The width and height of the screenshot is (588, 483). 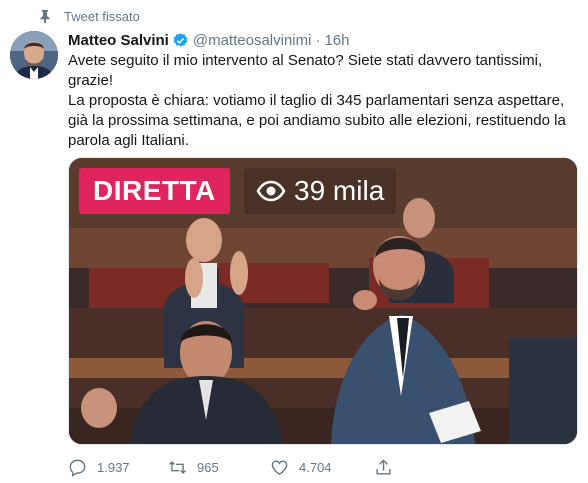 What do you see at coordinates (315, 467) in the screenshot?
I see `like-count: 4.704` at bounding box center [315, 467].